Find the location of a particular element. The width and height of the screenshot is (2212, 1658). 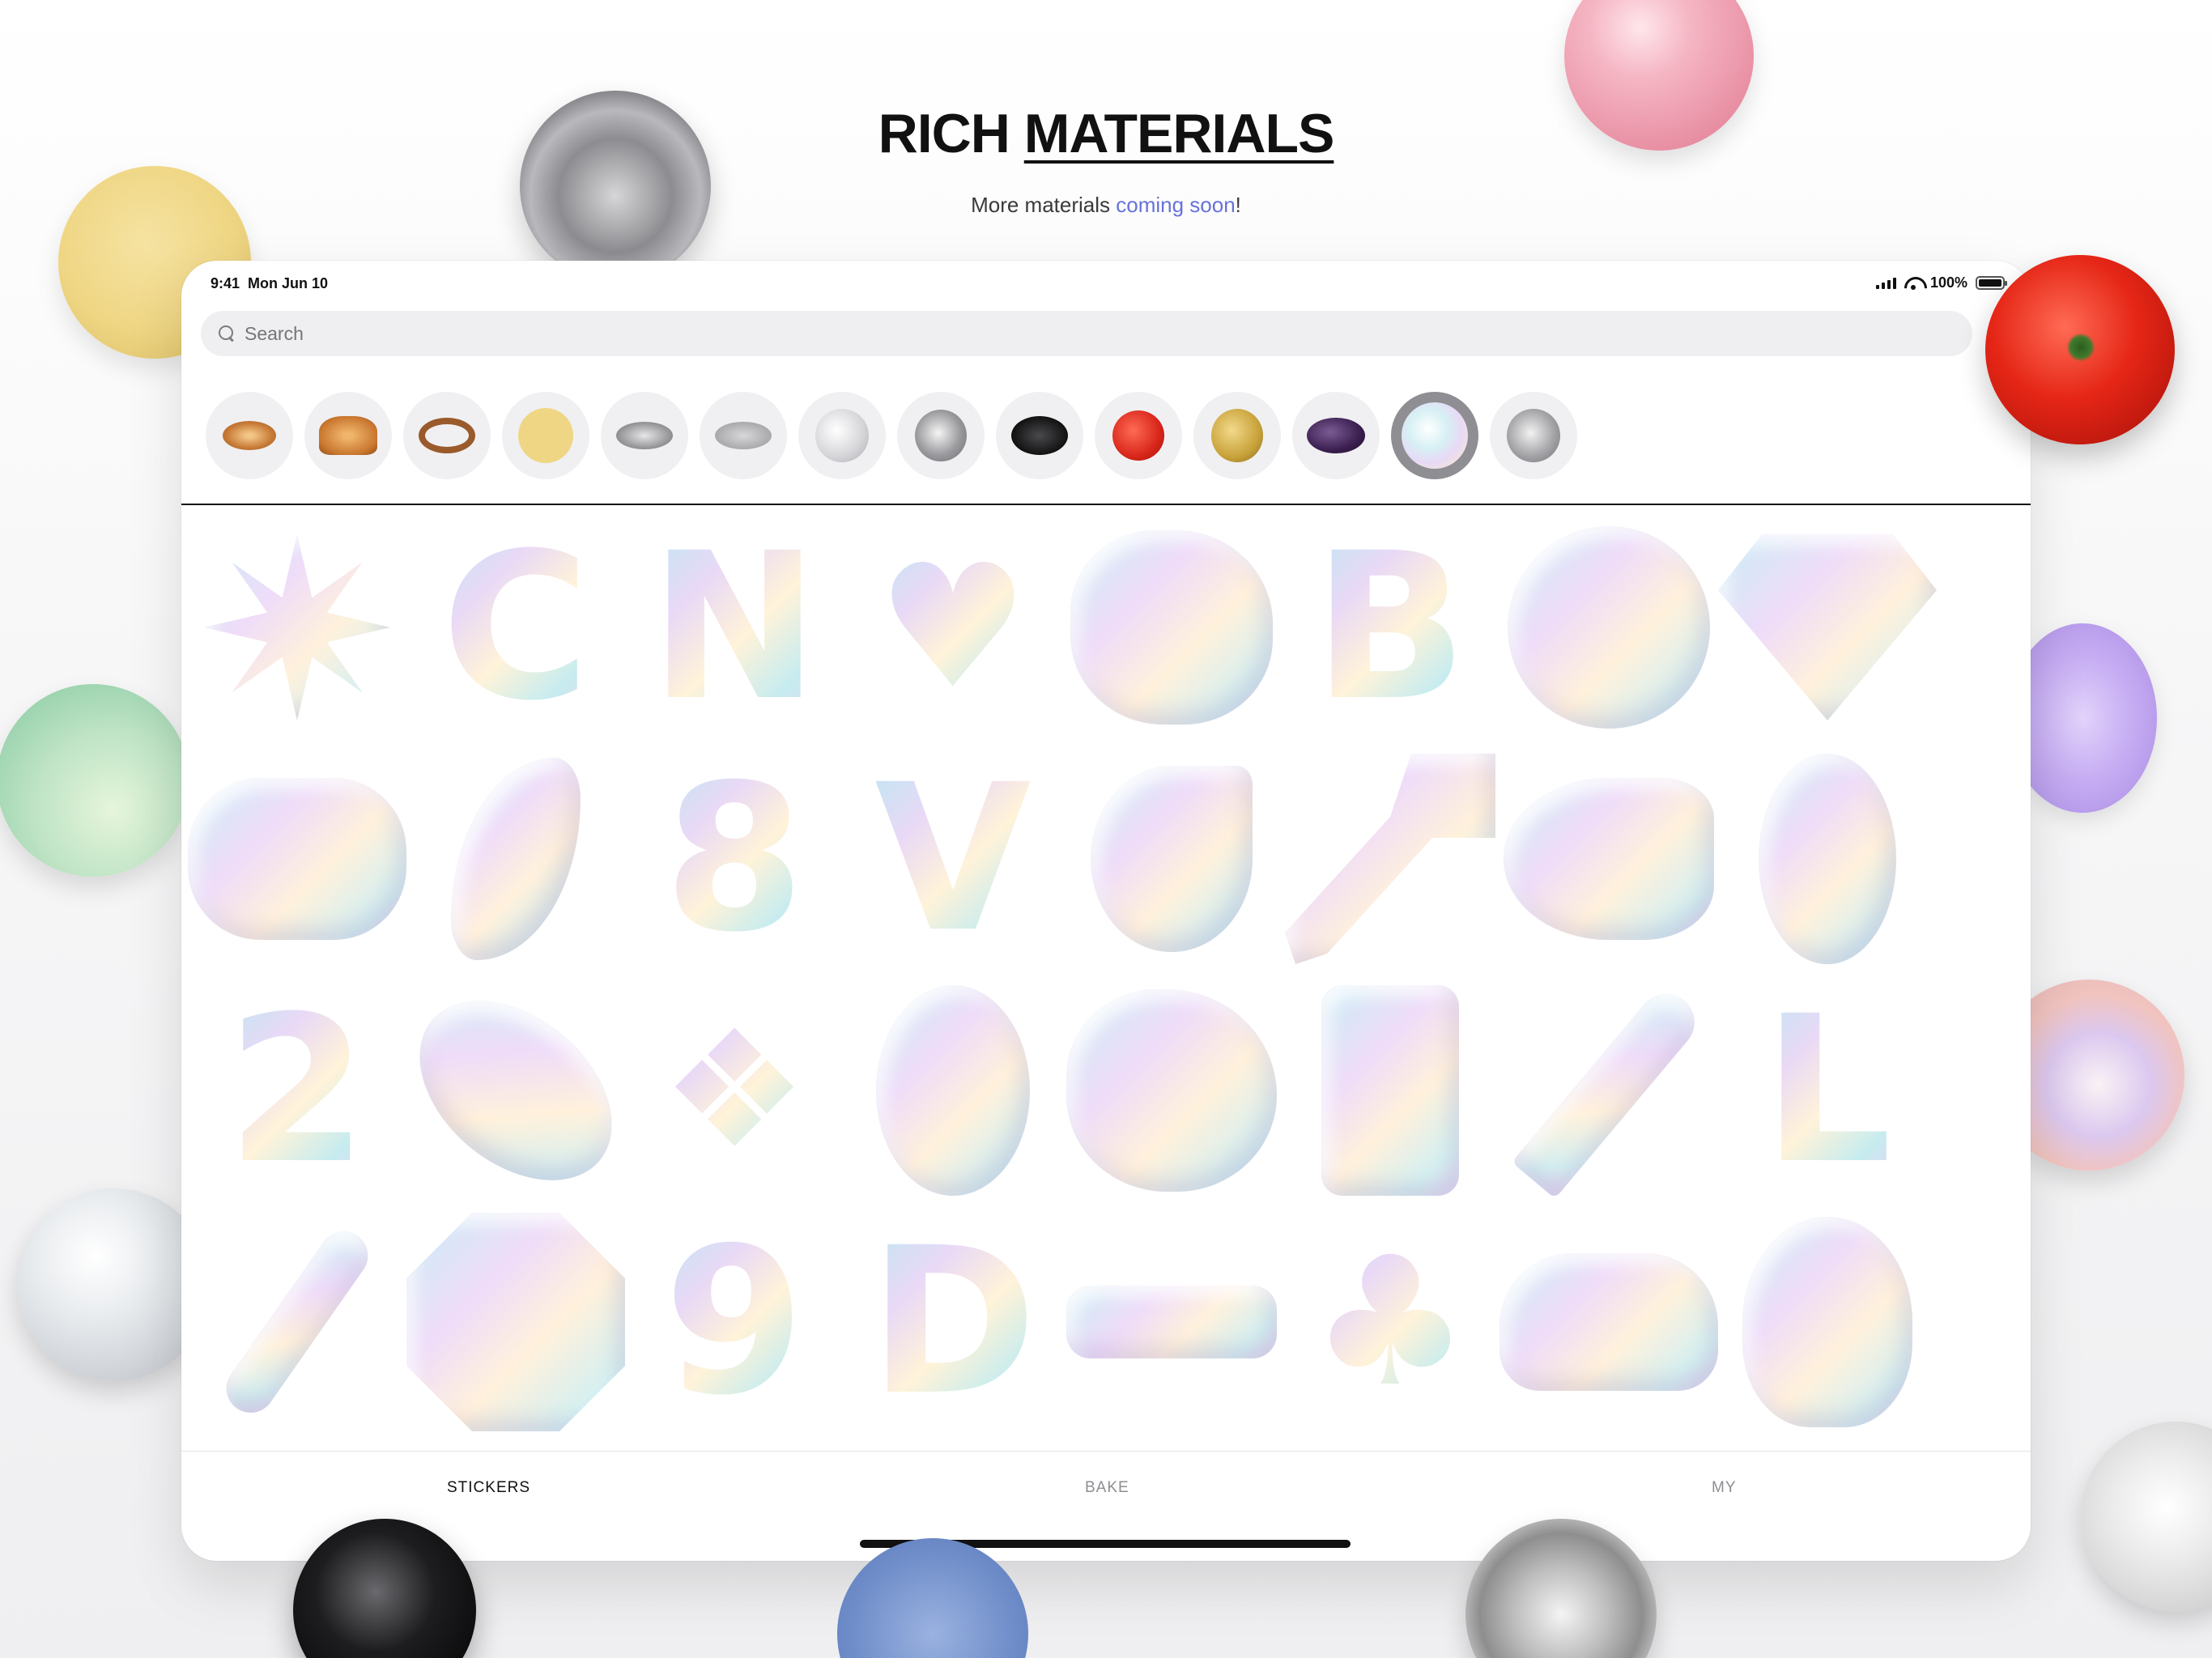

sticker-egg is located at coordinates (953, 1090).